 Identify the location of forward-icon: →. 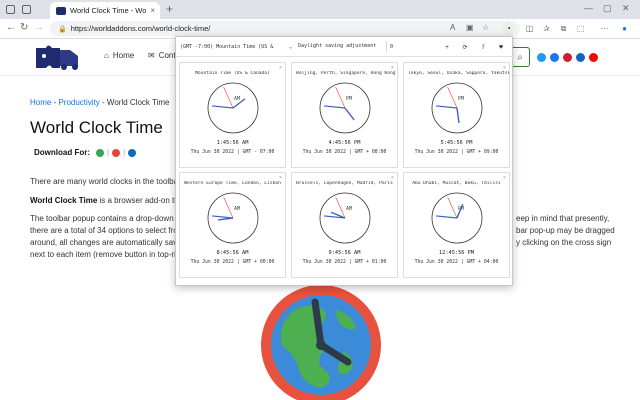
(39, 27).